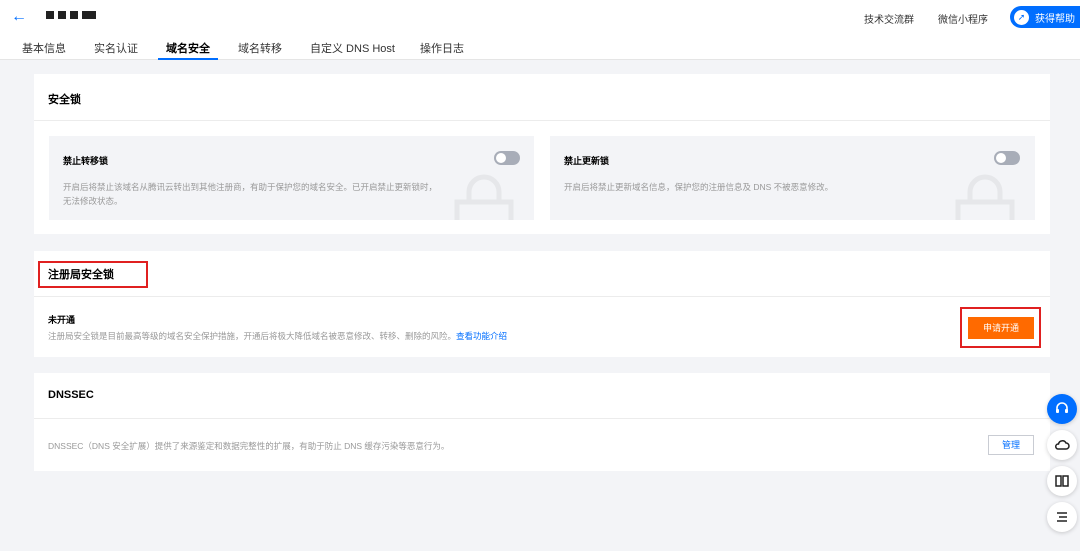  I want to click on transfer-lock-toggle, so click(507, 158).